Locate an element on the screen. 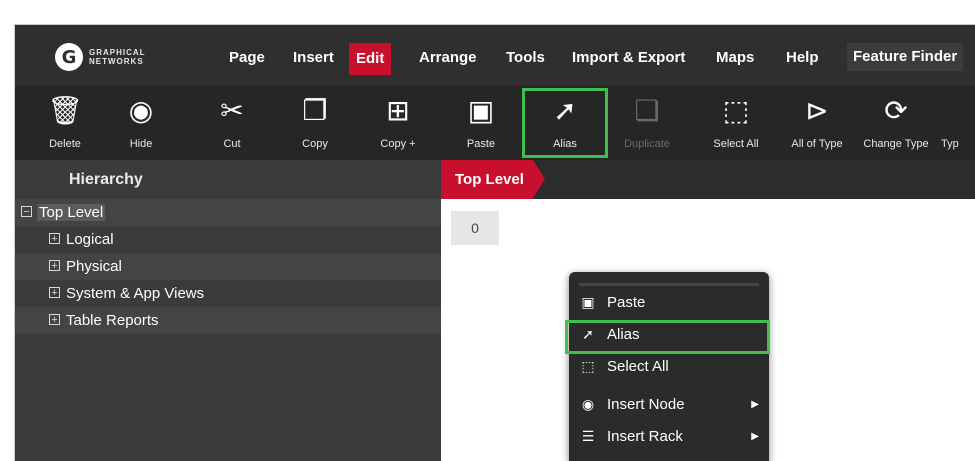  copy-button: ❐ Copy is located at coordinates (315, 123).